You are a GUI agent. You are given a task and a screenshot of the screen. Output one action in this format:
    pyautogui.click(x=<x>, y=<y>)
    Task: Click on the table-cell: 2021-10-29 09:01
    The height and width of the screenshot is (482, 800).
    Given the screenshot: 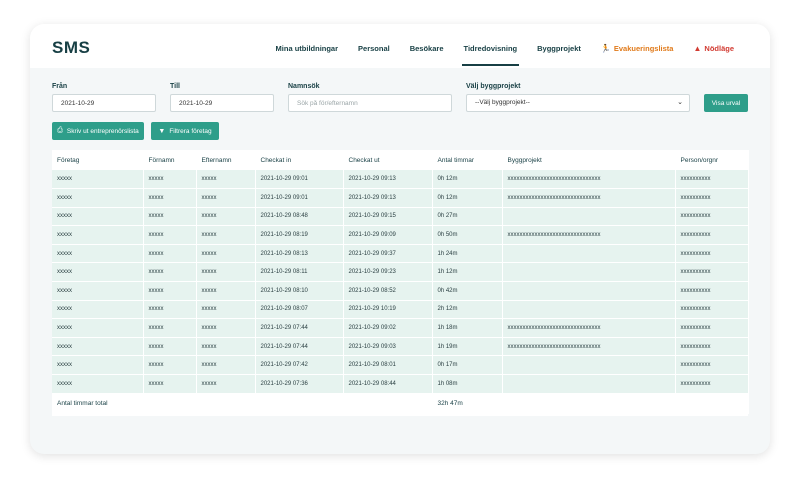 What is the action you would take?
    pyautogui.click(x=299, y=180)
    